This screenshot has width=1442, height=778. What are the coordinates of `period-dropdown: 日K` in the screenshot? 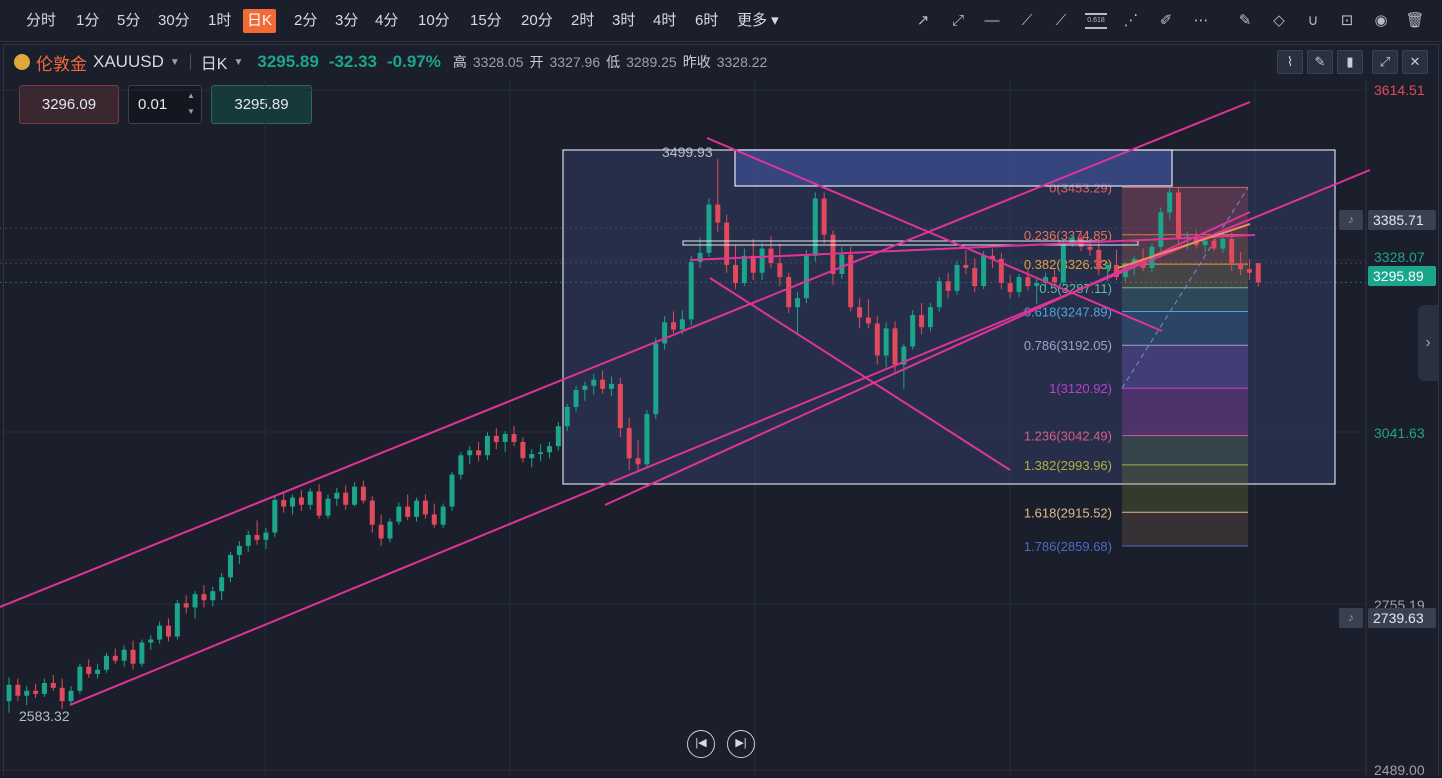 It's located at (214, 62).